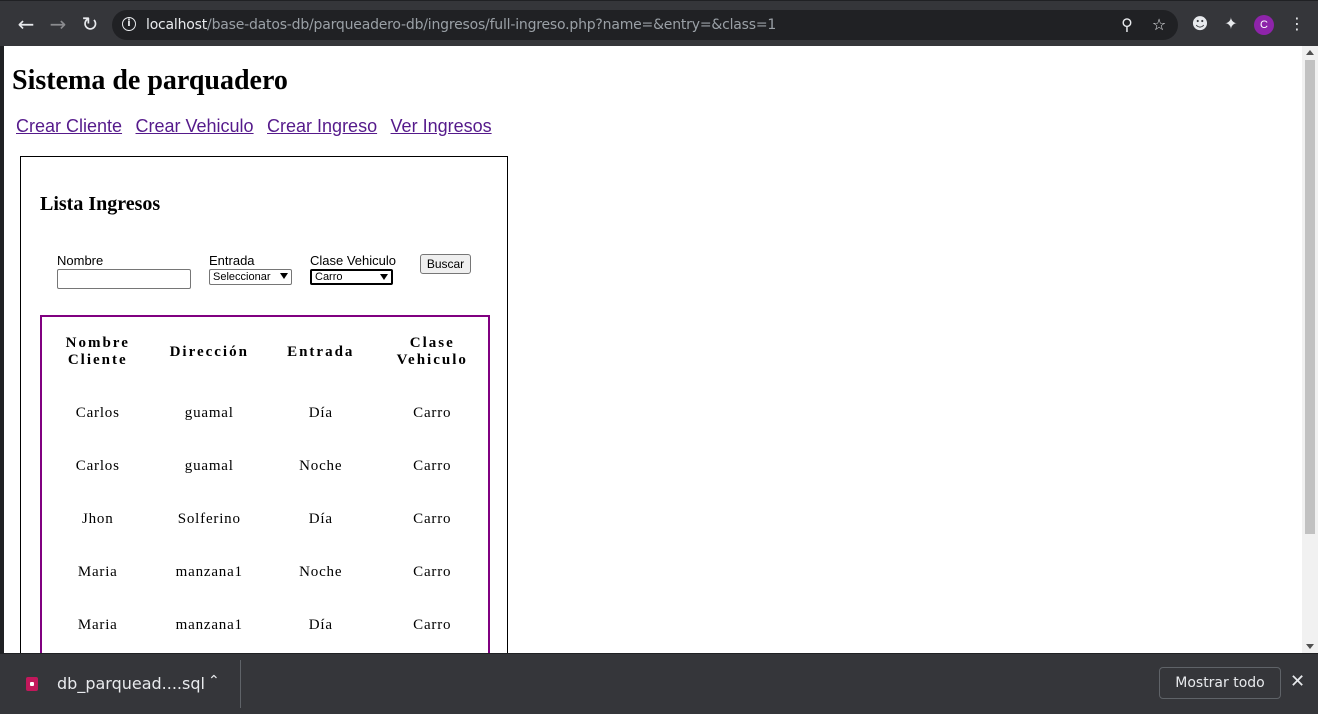 Image resolution: width=1318 pixels, height=714 pixels. Describe the element at coordinates (97, 343) in the screenshot. I see `header-nombre-line1: Nombre` at that location.